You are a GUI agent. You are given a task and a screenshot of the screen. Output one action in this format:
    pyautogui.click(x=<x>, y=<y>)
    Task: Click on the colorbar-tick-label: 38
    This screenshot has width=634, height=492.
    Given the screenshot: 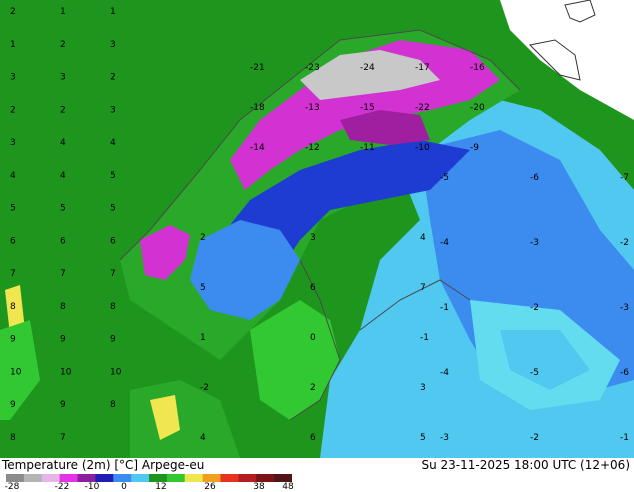 What is the action you would take?
    pyautogui.click(x=259, y=487)
    